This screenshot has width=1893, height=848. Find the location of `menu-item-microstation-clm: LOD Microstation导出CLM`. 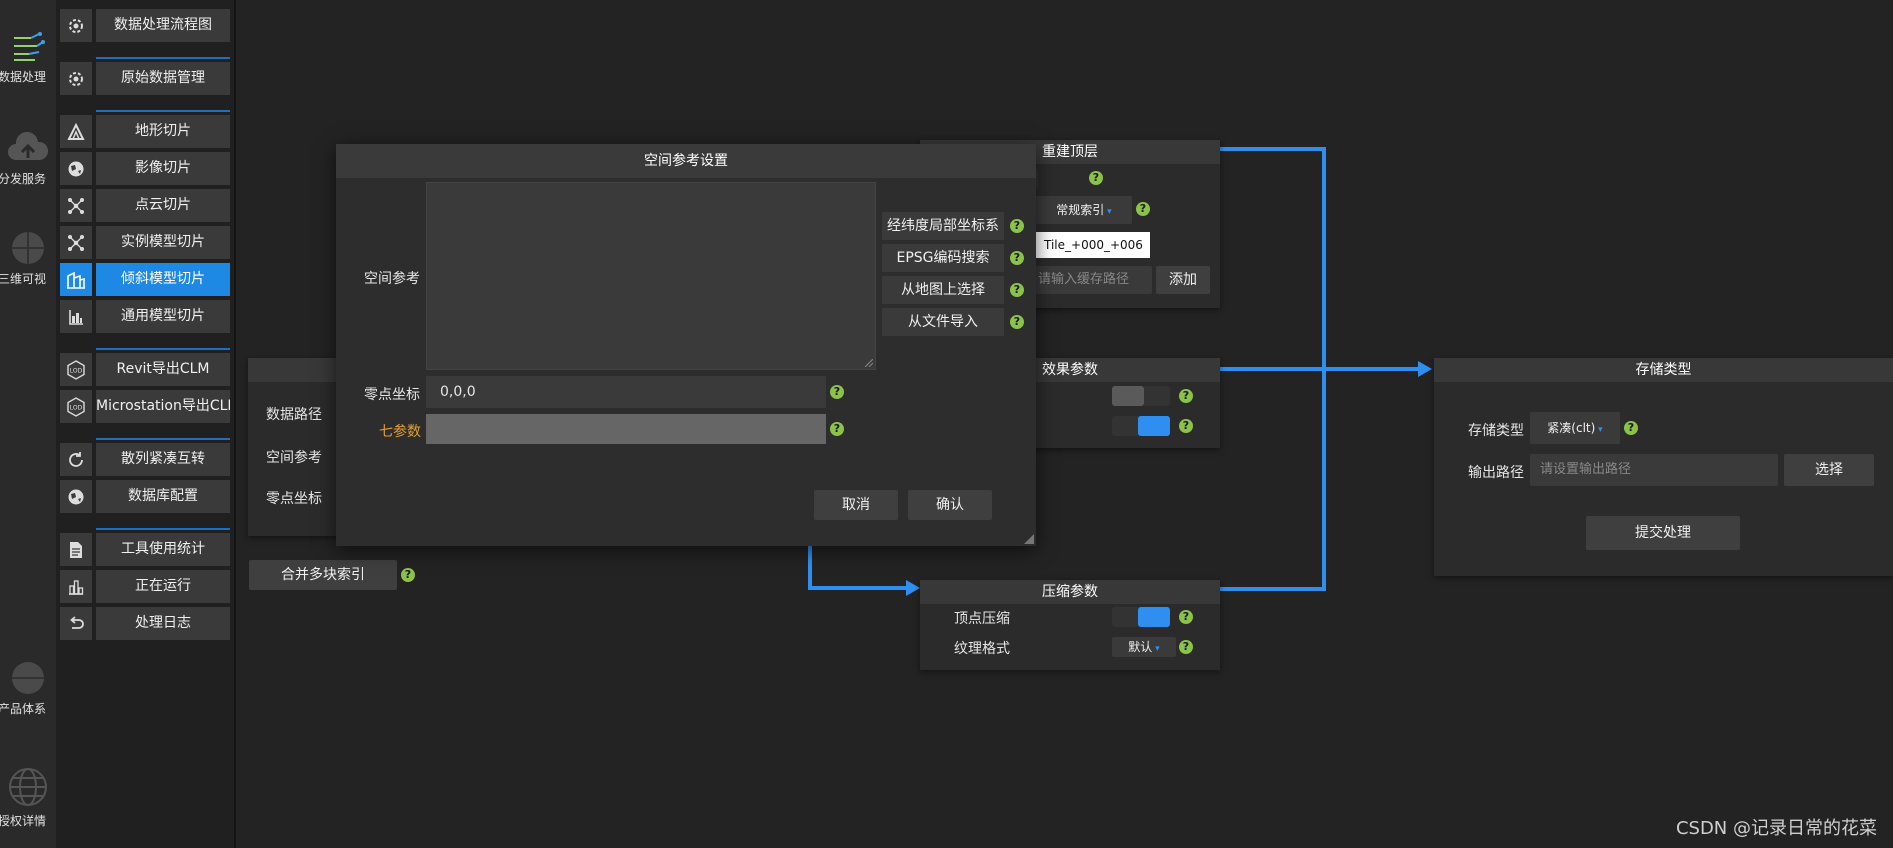

menu-item-microstation-clm: LOD Microstation导出CLM is located at coordinates (144, 406).